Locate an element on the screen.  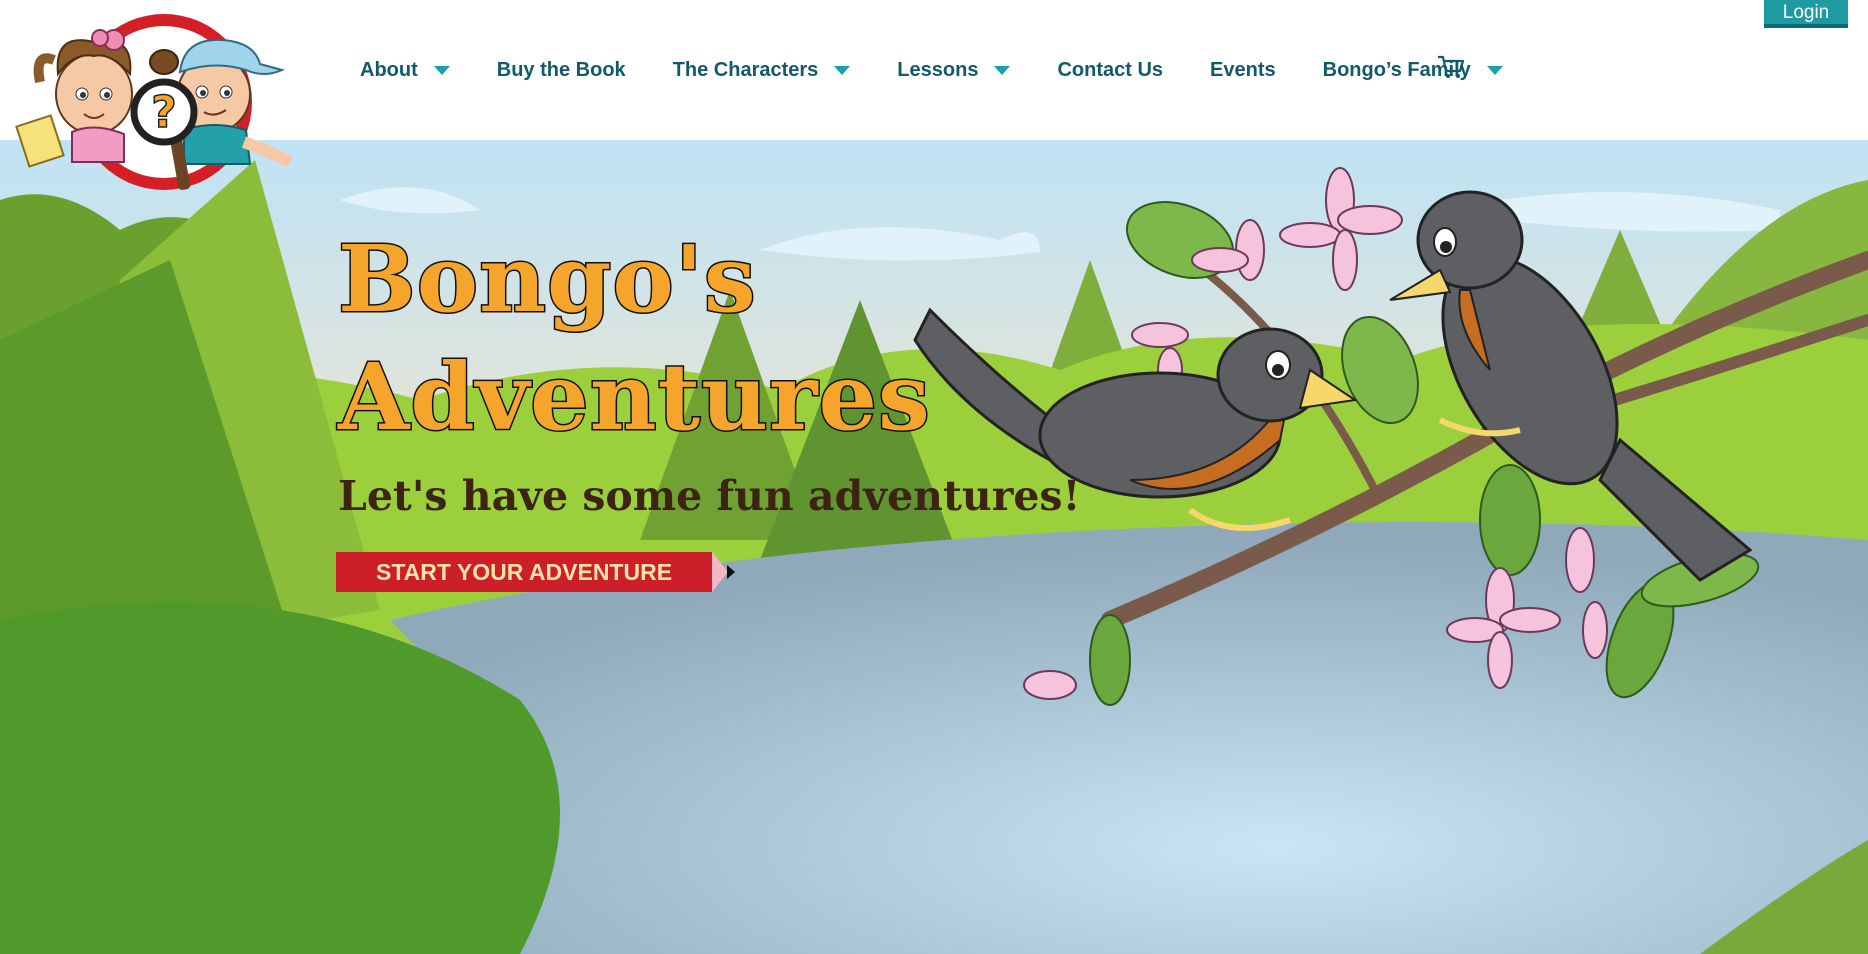
nav-item-the-characters: The Characters is located at coordinates (762, 70).